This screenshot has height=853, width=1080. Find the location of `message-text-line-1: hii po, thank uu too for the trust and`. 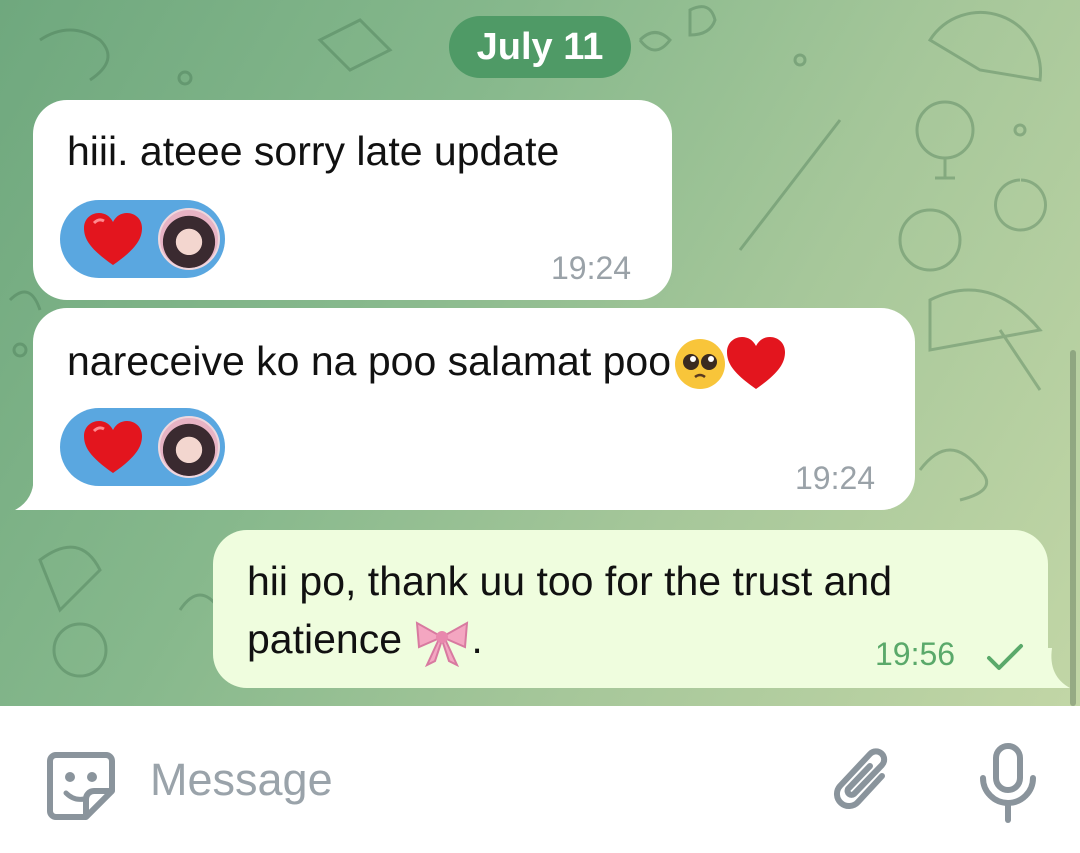

message-text-line-1: hii po, thank uu too for the trust and is located at coordinates (570, 581).